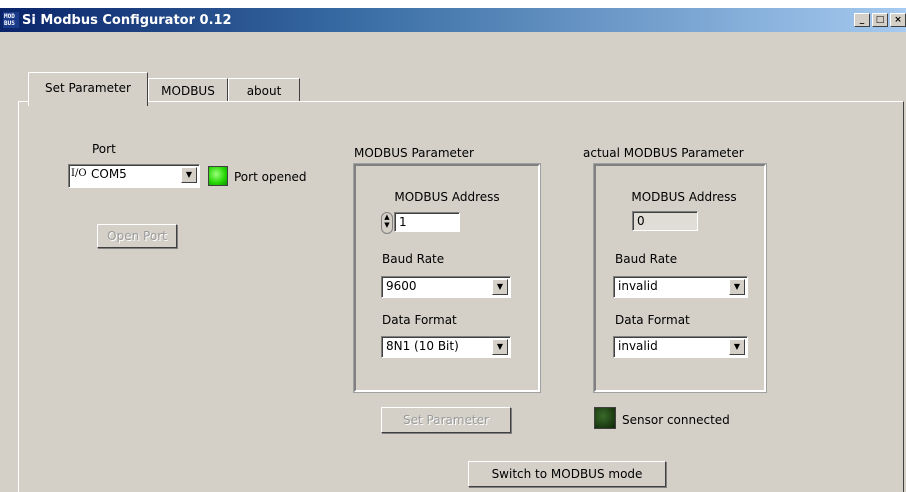  What do you see at coordinates (880, 20) in the screenshot?
I see `maximize-button: □` at bounding box center [880, 20].